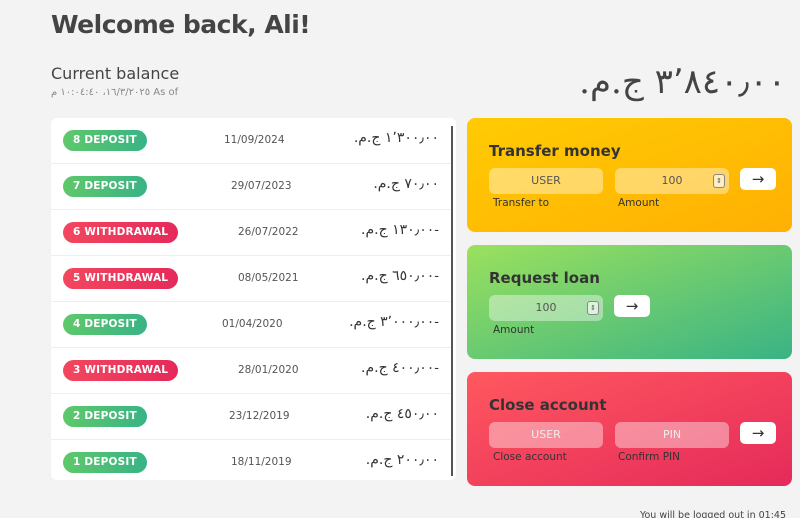 The height and width of the screenshot is (518, 800). I want to click on movement-value: -٦٥٠٫٠٠ ج.م., so click(400, 276).